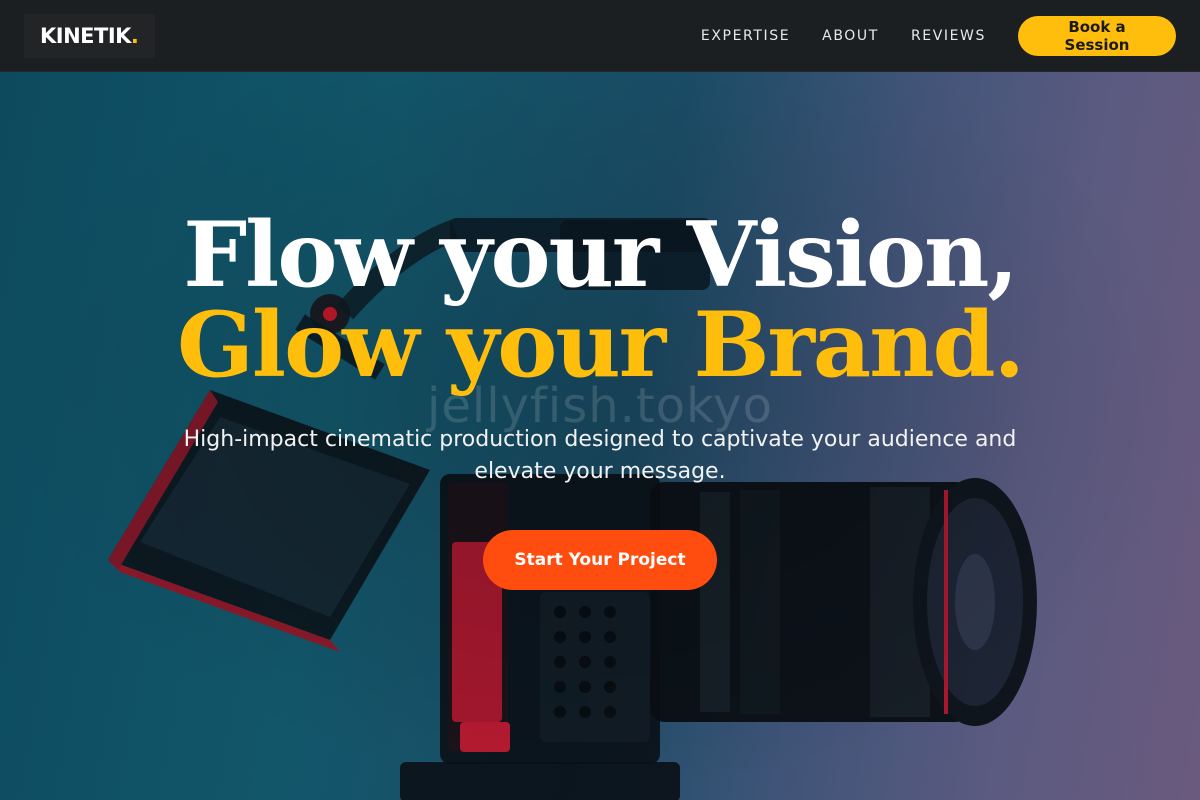 The width and height of the screenshot is (1200, 800). Describe the element at coordinates (1097, 35) in the screenshot. I see `book-session-button: Book a Session` at that location.